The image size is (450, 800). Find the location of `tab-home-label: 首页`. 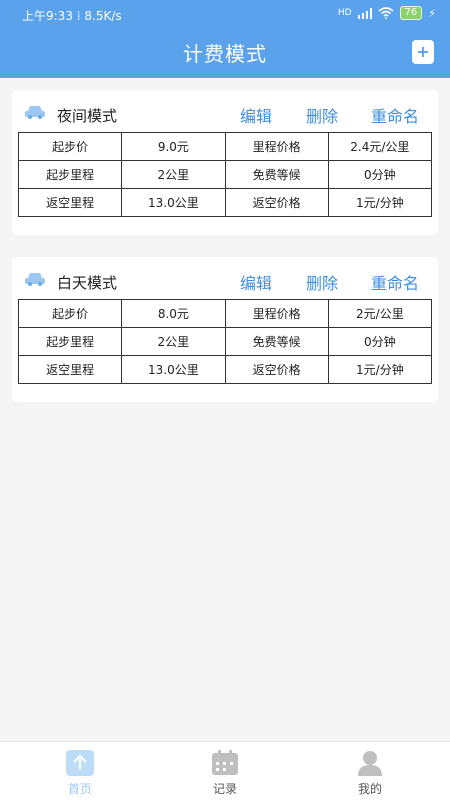

tab-home-label: 首页 is located at coordinates (79, 789).